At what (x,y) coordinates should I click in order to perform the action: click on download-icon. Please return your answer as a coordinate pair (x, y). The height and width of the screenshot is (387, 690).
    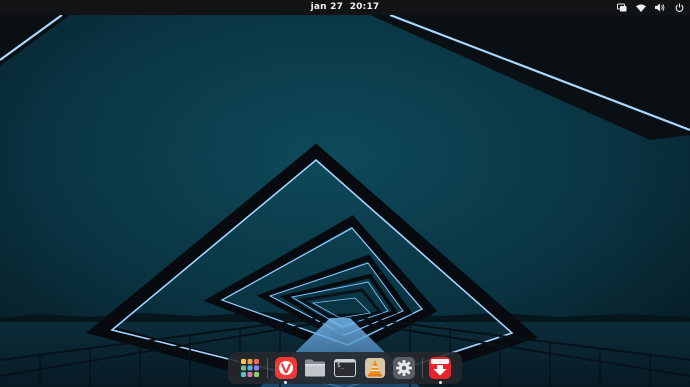
    Looking at the image, I should click on (440, 368).